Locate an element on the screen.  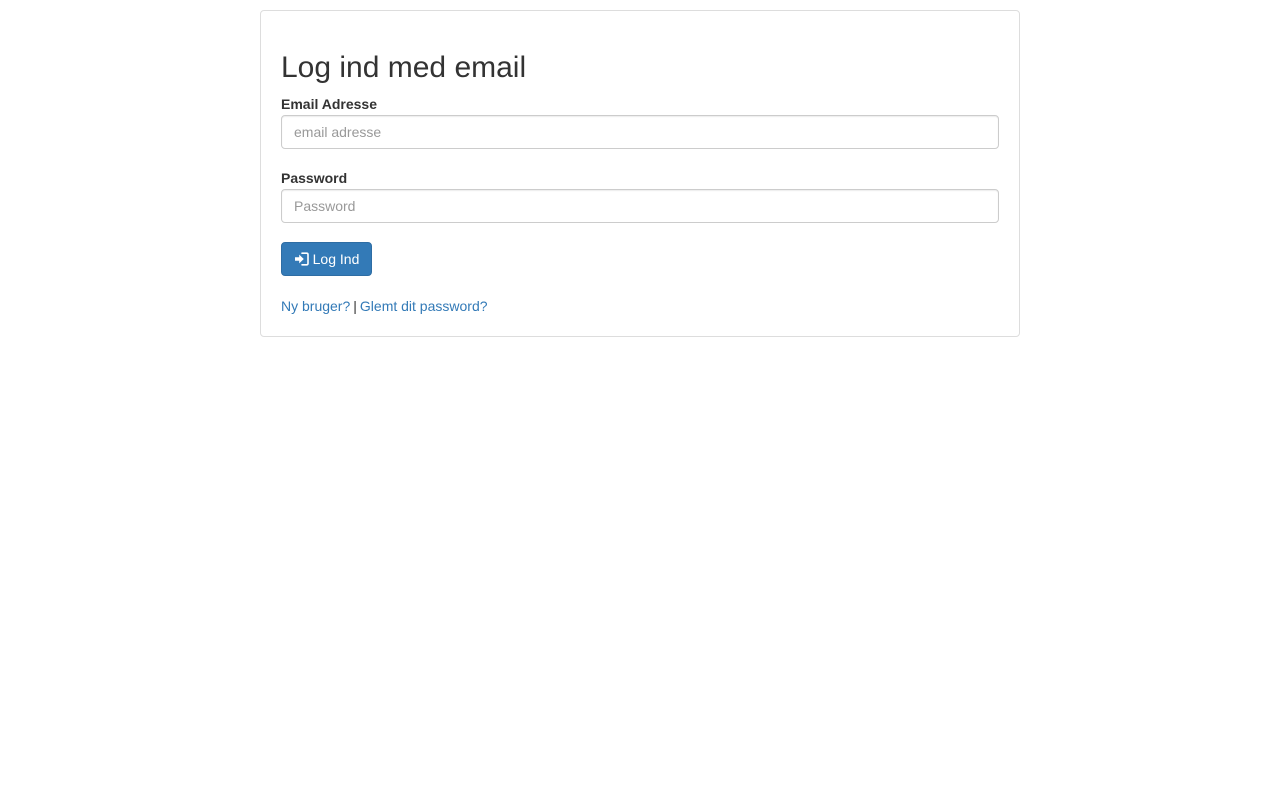
login-button: Log Ind is located at coordinates (326, 259).